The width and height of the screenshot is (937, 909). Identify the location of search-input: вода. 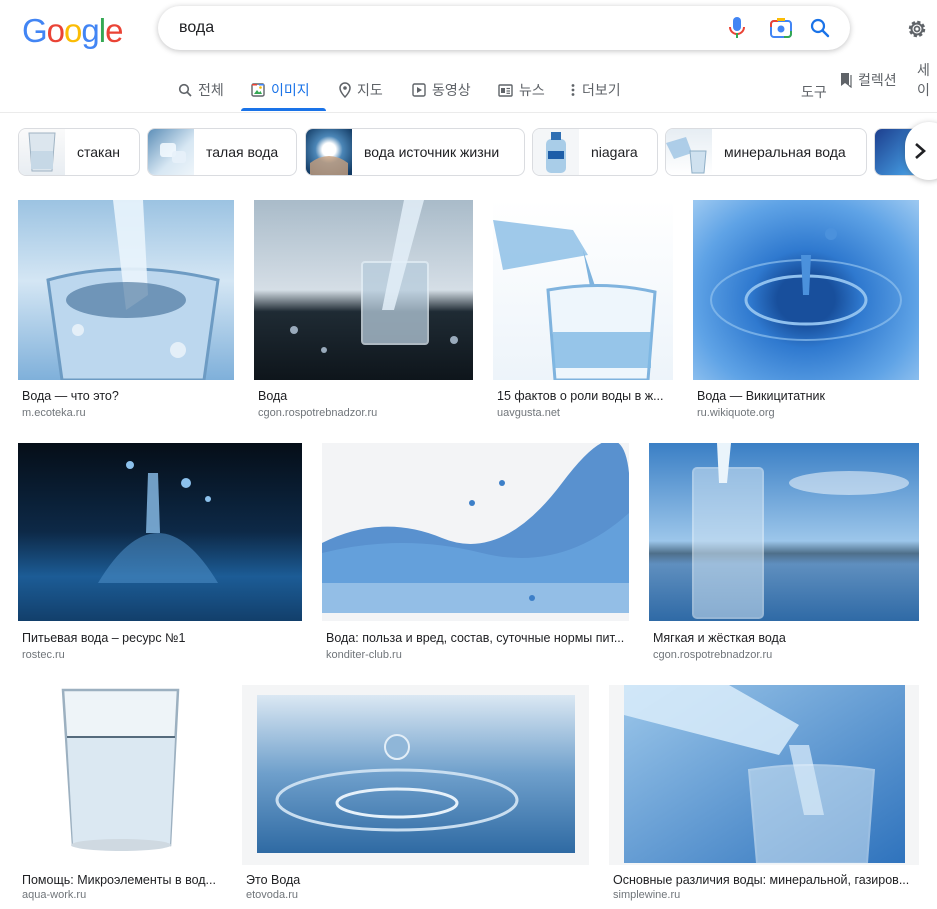
(196, 28).